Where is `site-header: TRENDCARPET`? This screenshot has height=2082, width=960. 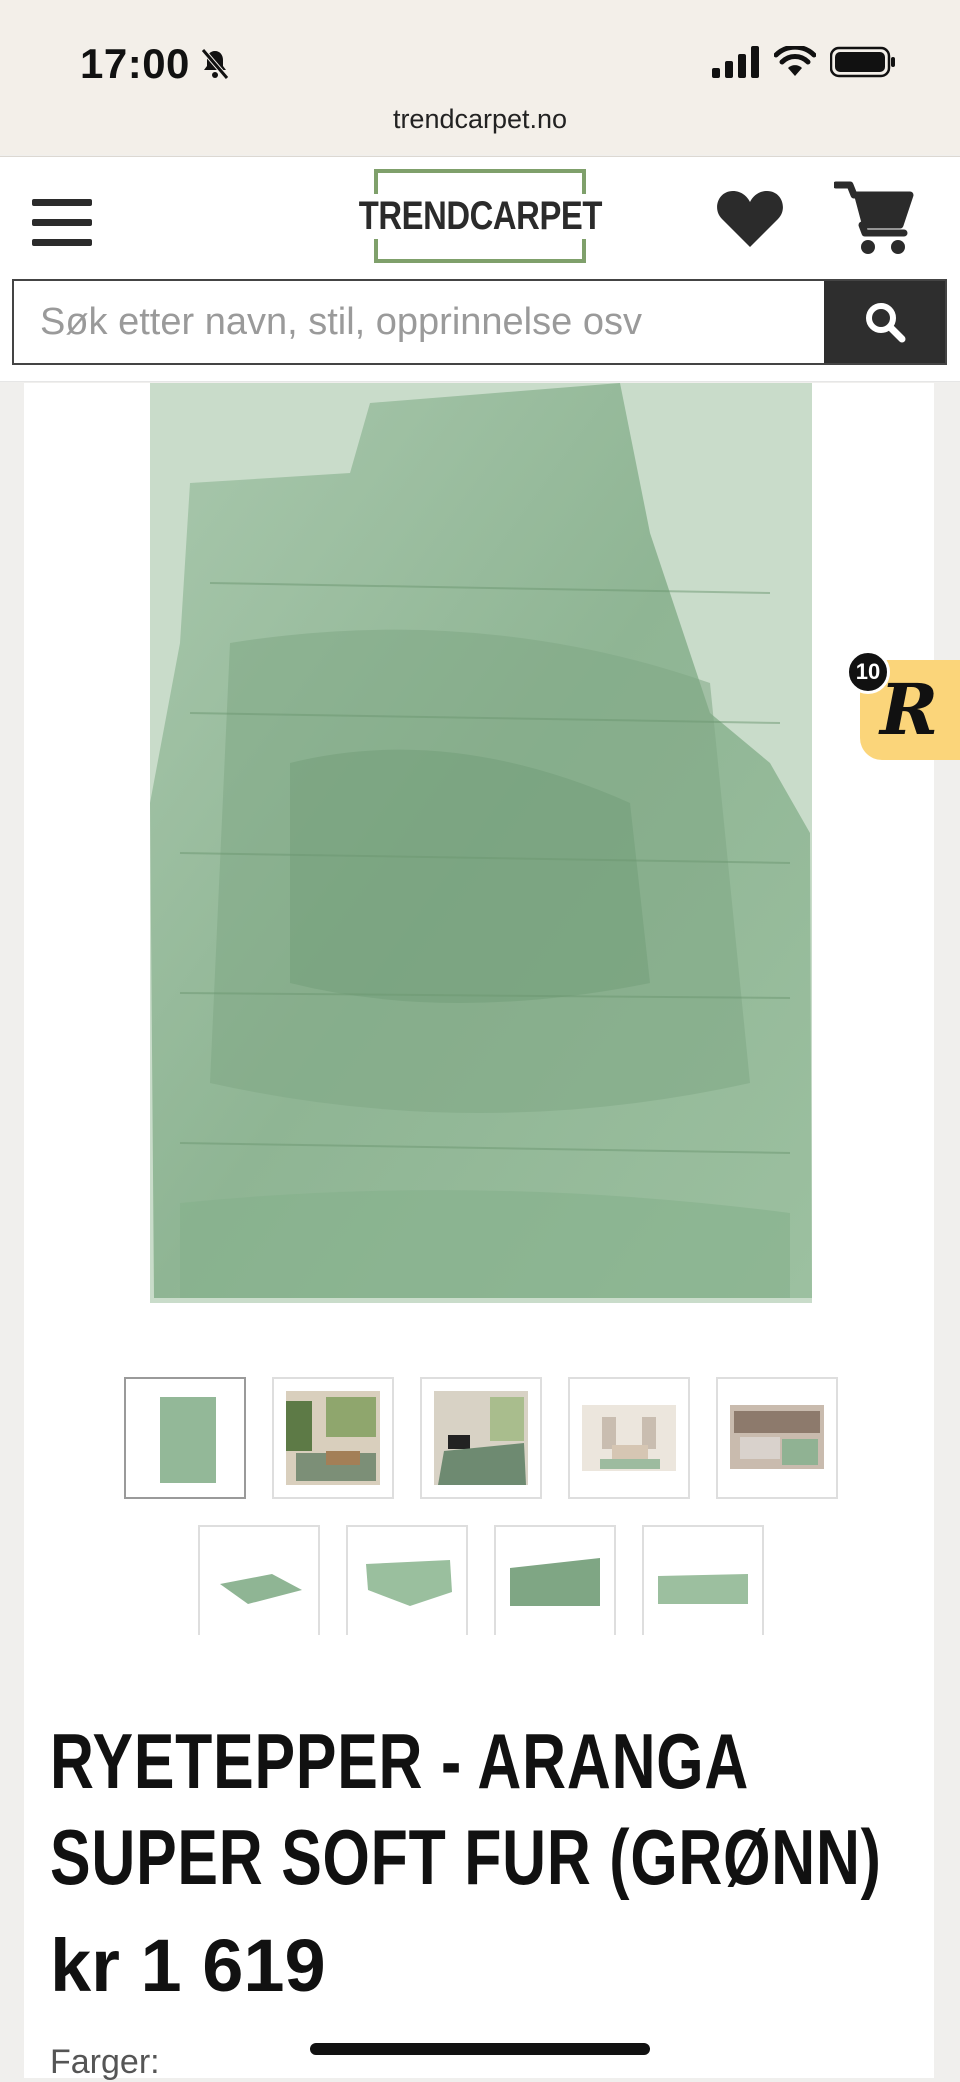 site-header: TRENDCARPET is located at coordinates (480, 269).